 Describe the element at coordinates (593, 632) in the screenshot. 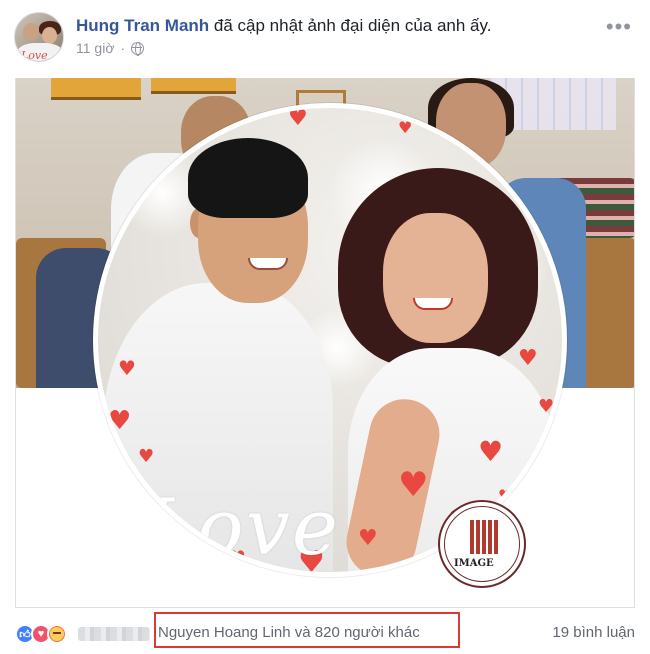

I see `comments-count-link: 19 bình luận` at that location.